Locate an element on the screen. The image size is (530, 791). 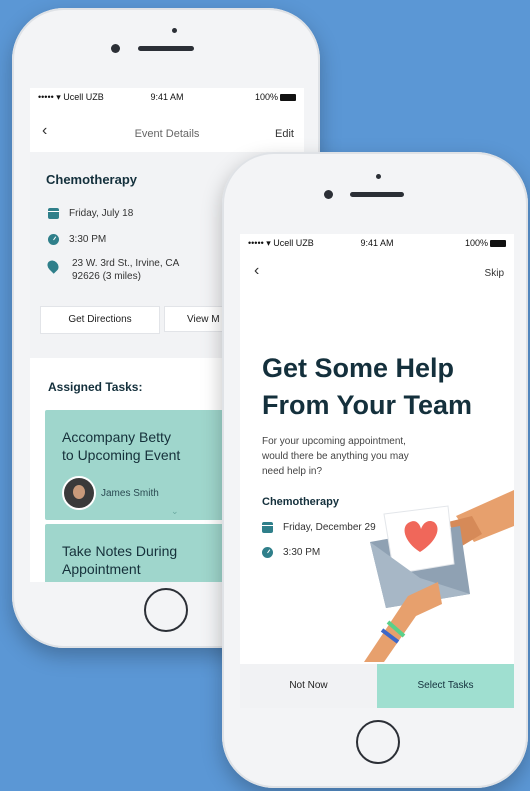
edit-link: Edit is located at coordinates (284, 134).